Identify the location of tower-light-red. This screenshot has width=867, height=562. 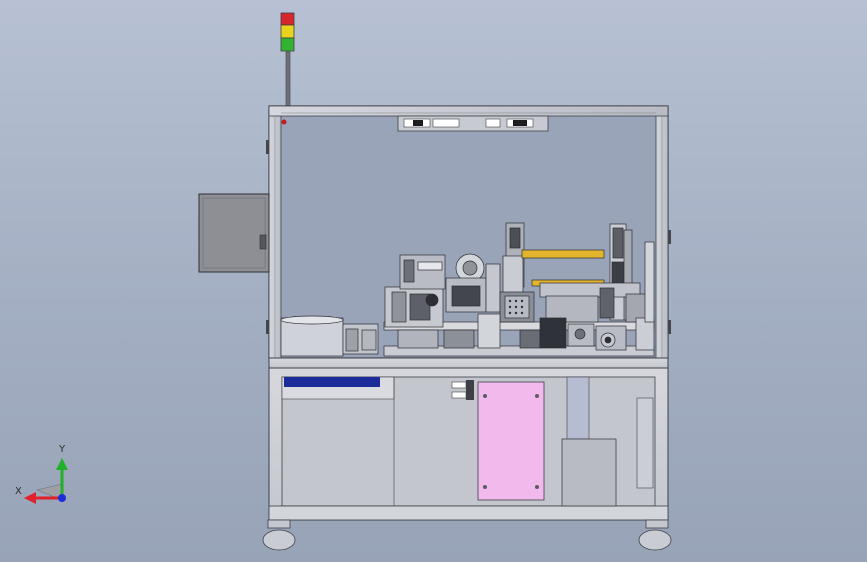
(287, 19).